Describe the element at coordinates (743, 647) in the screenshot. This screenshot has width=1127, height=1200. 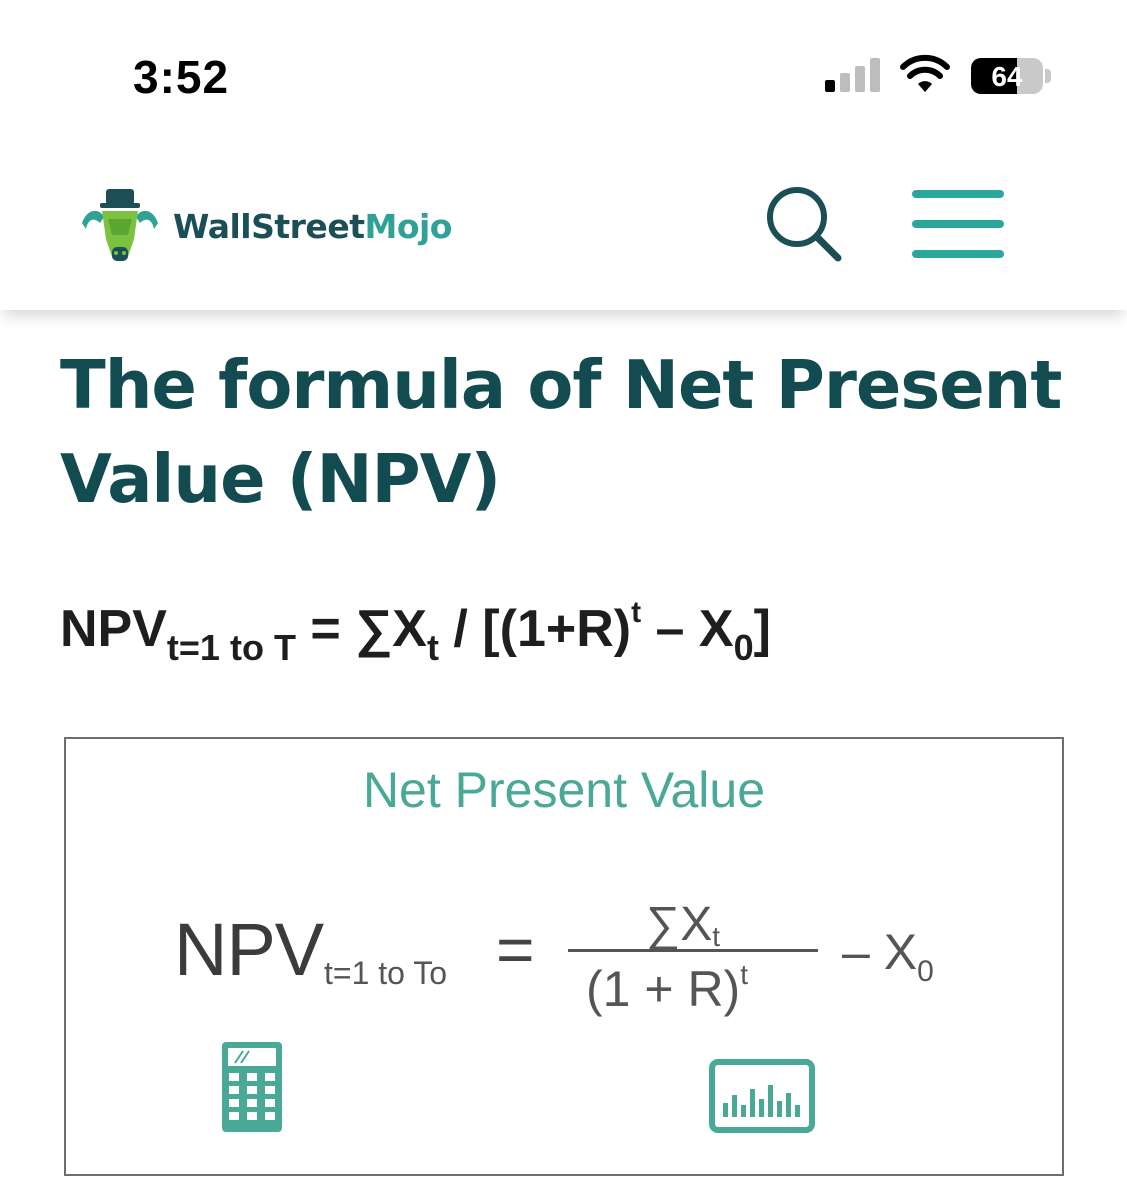
I see `formula-x0-subscript: 0` at that location.